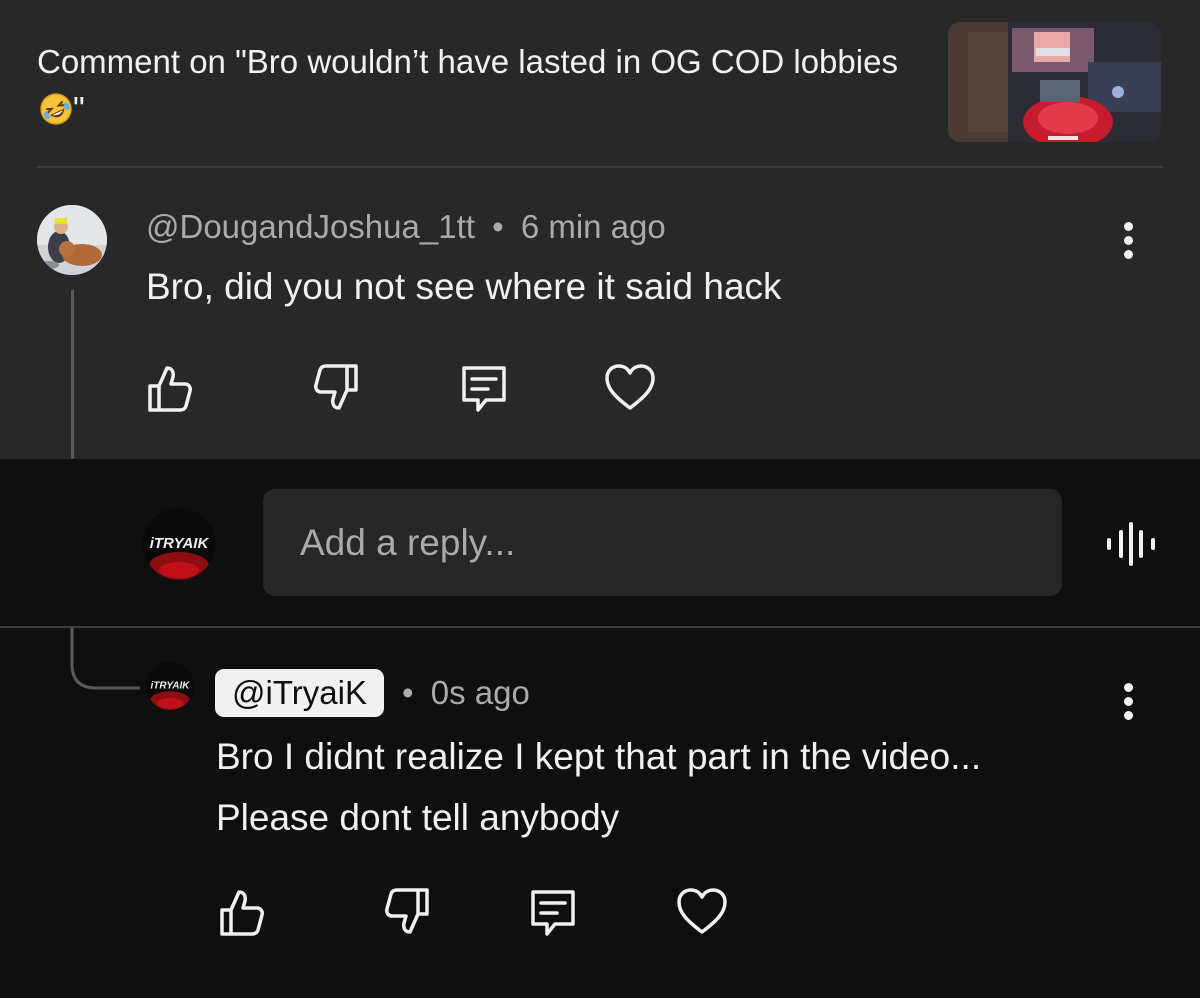 This screenshot has height=998, width=1200. What do you see at coordinates (56, 114) in the screenshot?
I see `rolling-on-floor-laughing-emoji-icon` at bounding box center [56, 114].